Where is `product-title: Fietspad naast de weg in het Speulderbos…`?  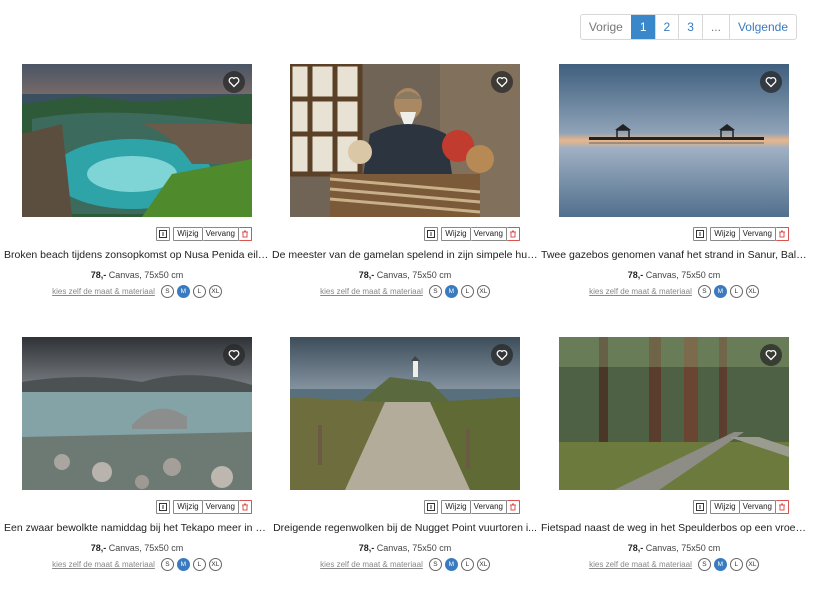 product-title: Fietspad naast de weg in het Speulderbos… is located at coordinates (674, 528).